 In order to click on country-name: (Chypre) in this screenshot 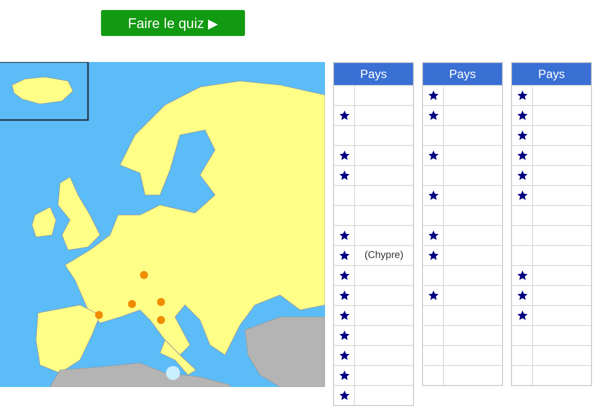, I will do `click(384, 255)`.